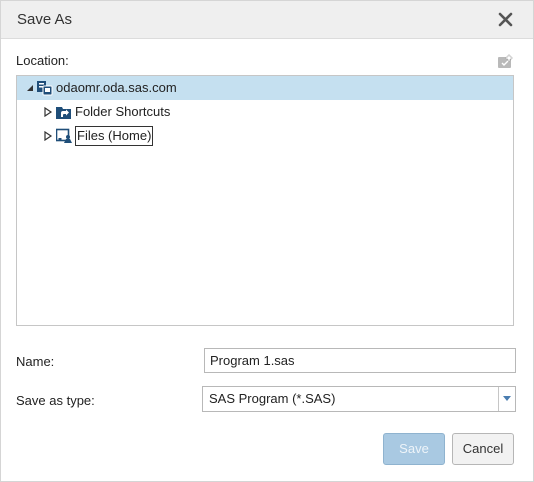 Image resolution: width=534 pixels, height=482 pixels. What do you see at coordinates (272, 398) in the screenshot?
I see `save-type-value: SAS Program (*.SAS)` at bounding box center [272, 398].